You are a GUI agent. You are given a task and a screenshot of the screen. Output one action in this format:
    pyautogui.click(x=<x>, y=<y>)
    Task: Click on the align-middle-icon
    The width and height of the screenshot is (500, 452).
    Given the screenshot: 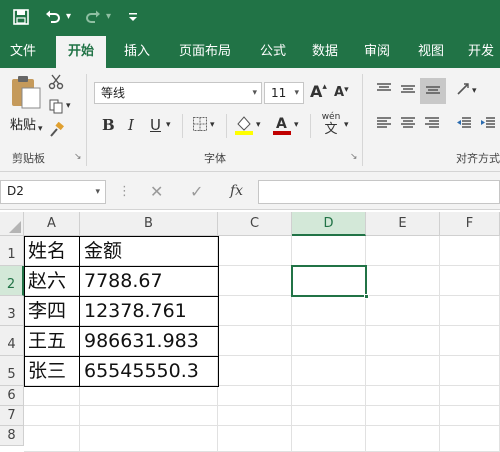 What is the action you would take?
    pyautogui.click(x=408, y=92)
    